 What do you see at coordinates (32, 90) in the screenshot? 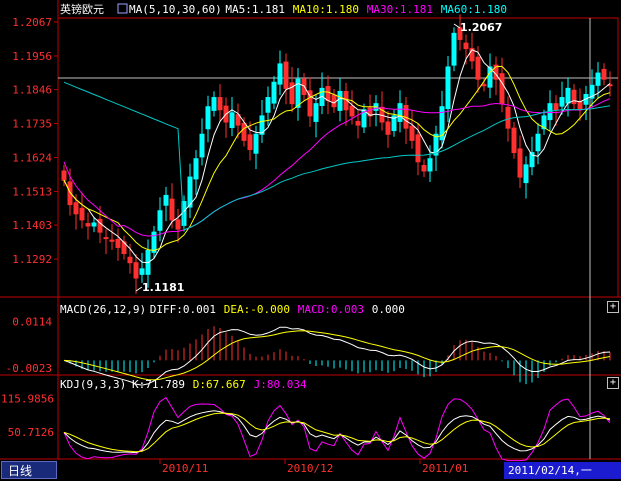
I see `main-y-tick-label: 1.1846` at bounding box center [32, 90].